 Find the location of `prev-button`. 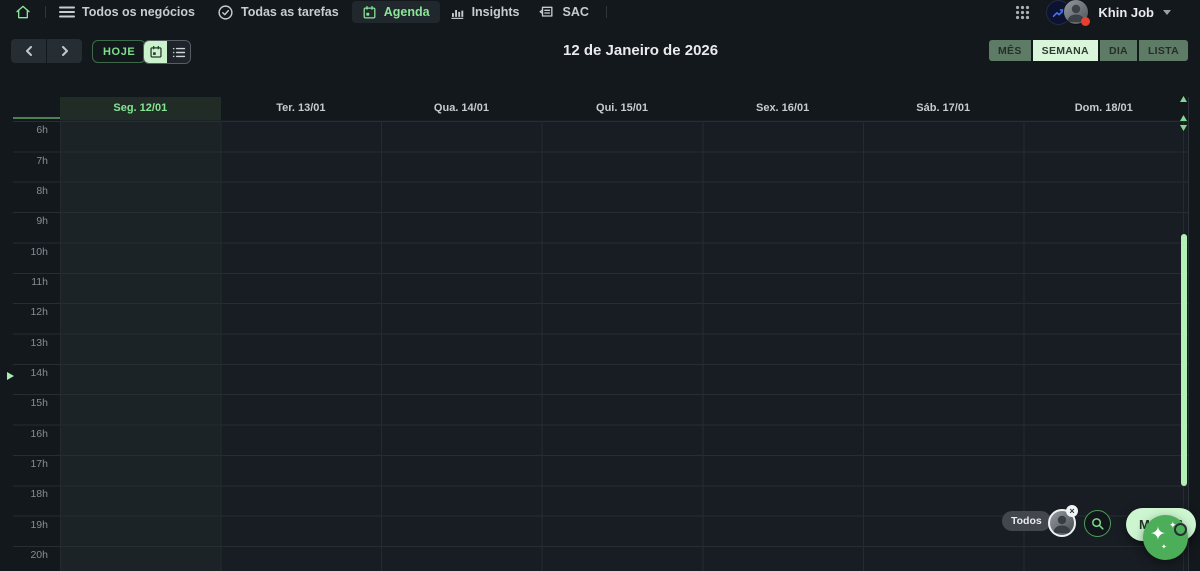

prev-button is located at coordinates (28, 51).